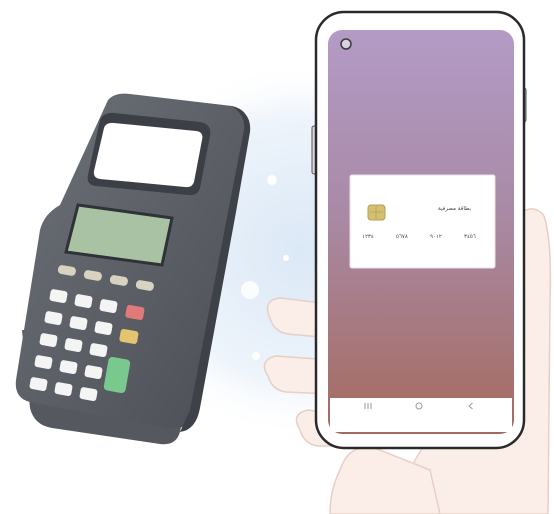  Describe the element at coordinates (422, 221) in the screenshot. I see `bank-card` at that location.